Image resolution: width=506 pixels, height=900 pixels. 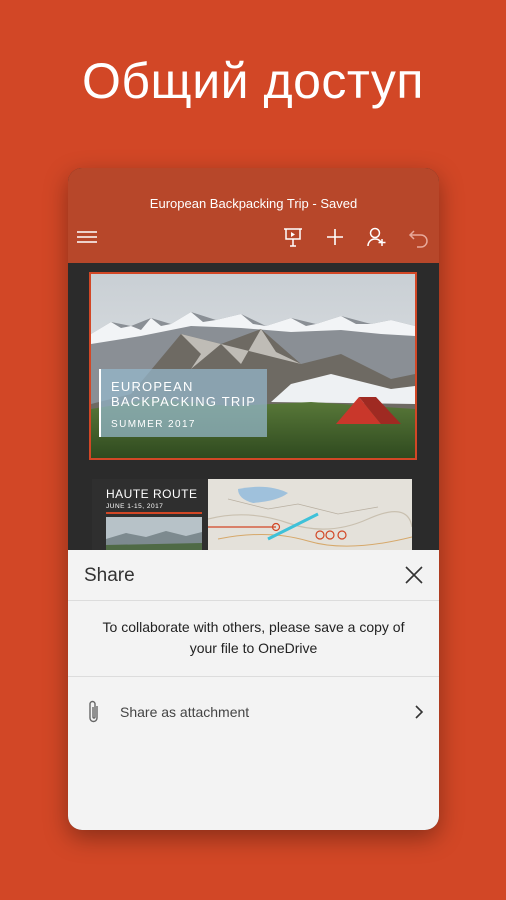 I want to click on slide-thumbnail-2: HAUTE ROUTE JUNE 1-15, 2017, so click(x=252, y=515).